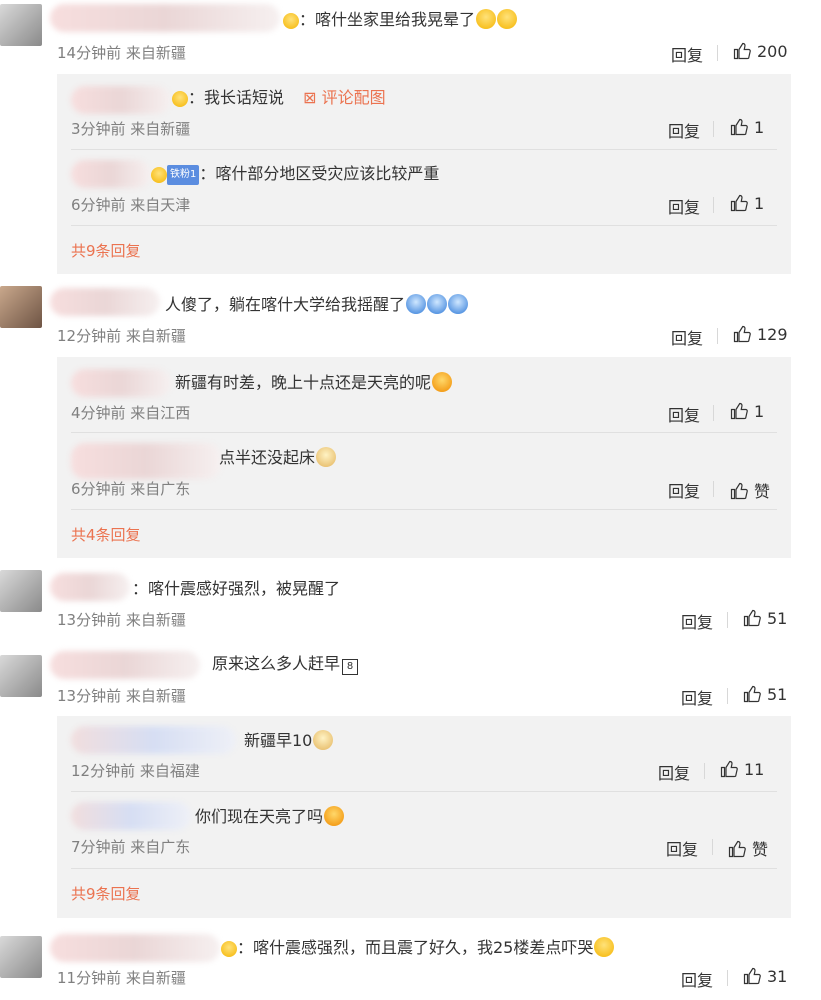  What do you see at coordinates (135, 771) in the screenshot?
I see `reply-meta: 12分钟前 来自福建` at bounding box center [135, 771].